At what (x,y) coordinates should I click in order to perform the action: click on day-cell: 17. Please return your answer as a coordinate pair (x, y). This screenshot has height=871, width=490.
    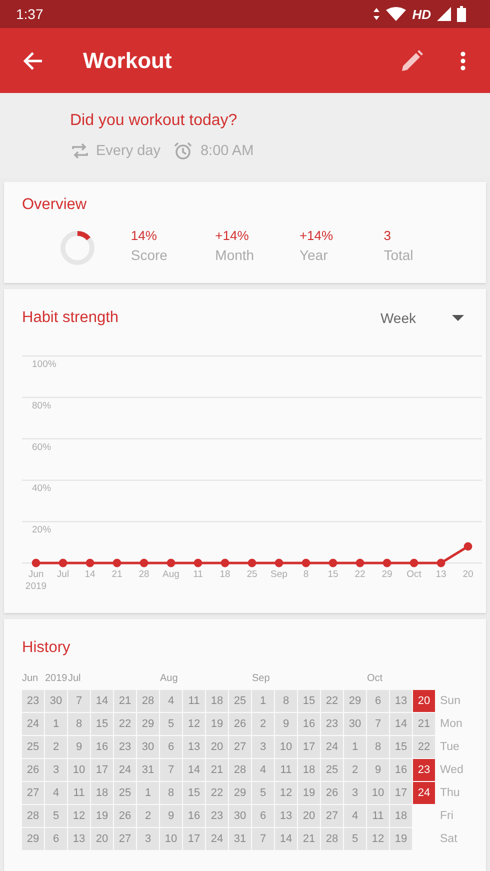
    Looking at the image, I should click on (194, 839).